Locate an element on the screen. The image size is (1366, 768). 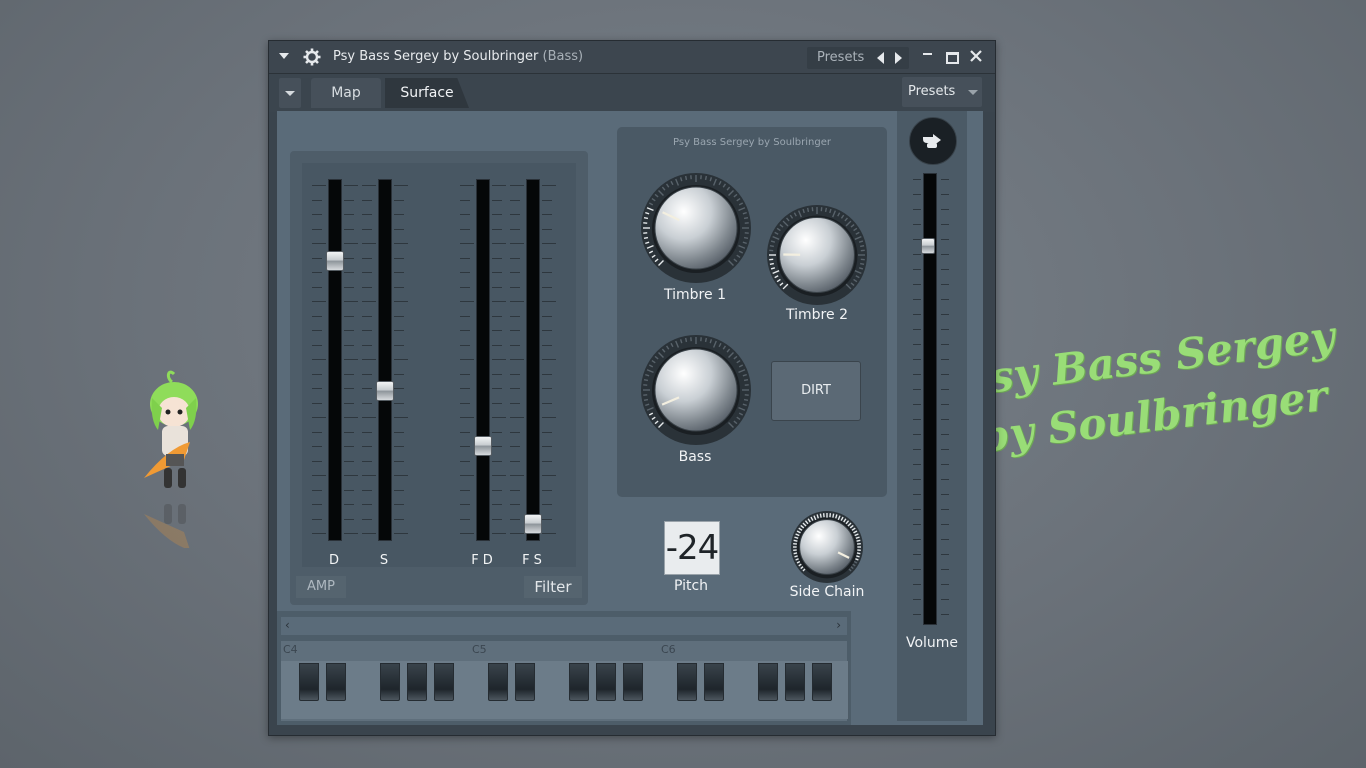
maximize-icon is located at coordinates (952, 58).